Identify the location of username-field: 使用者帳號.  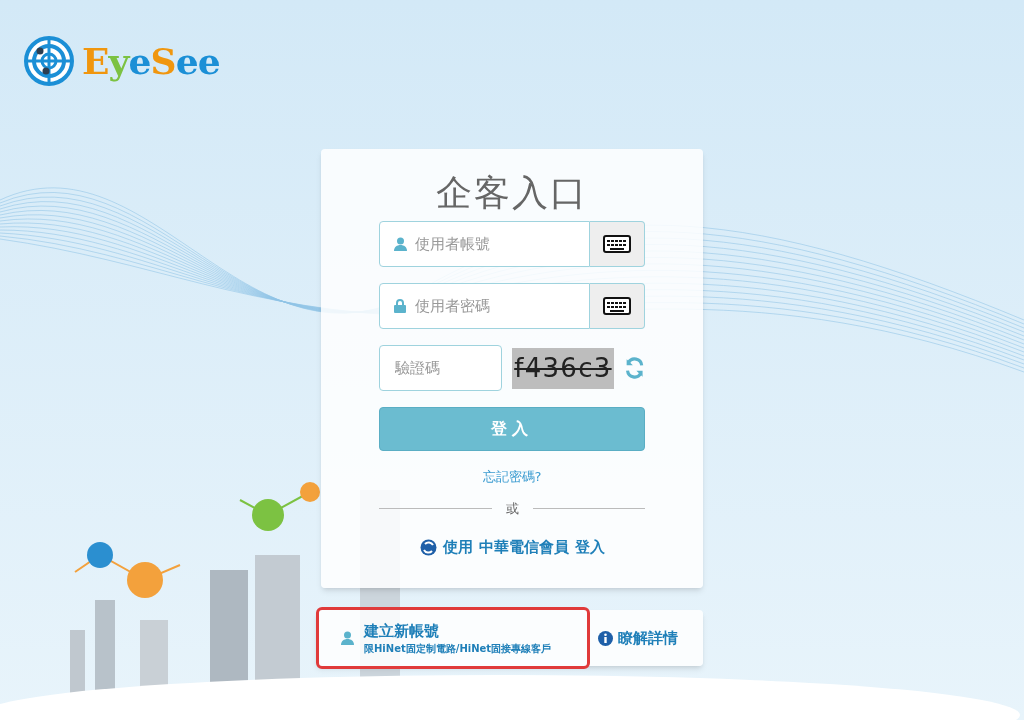
(484, 244).